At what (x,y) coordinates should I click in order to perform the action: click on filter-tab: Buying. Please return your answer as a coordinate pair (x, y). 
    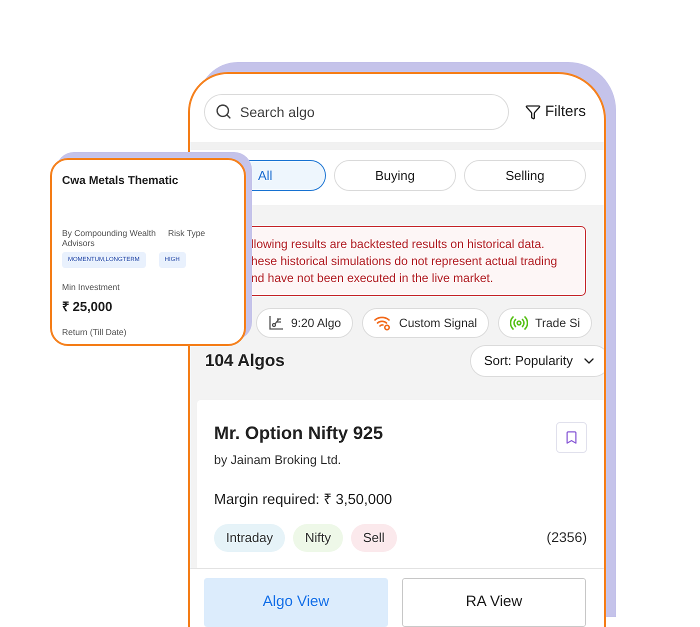
    Looking at the image, I should click on (395, 175).